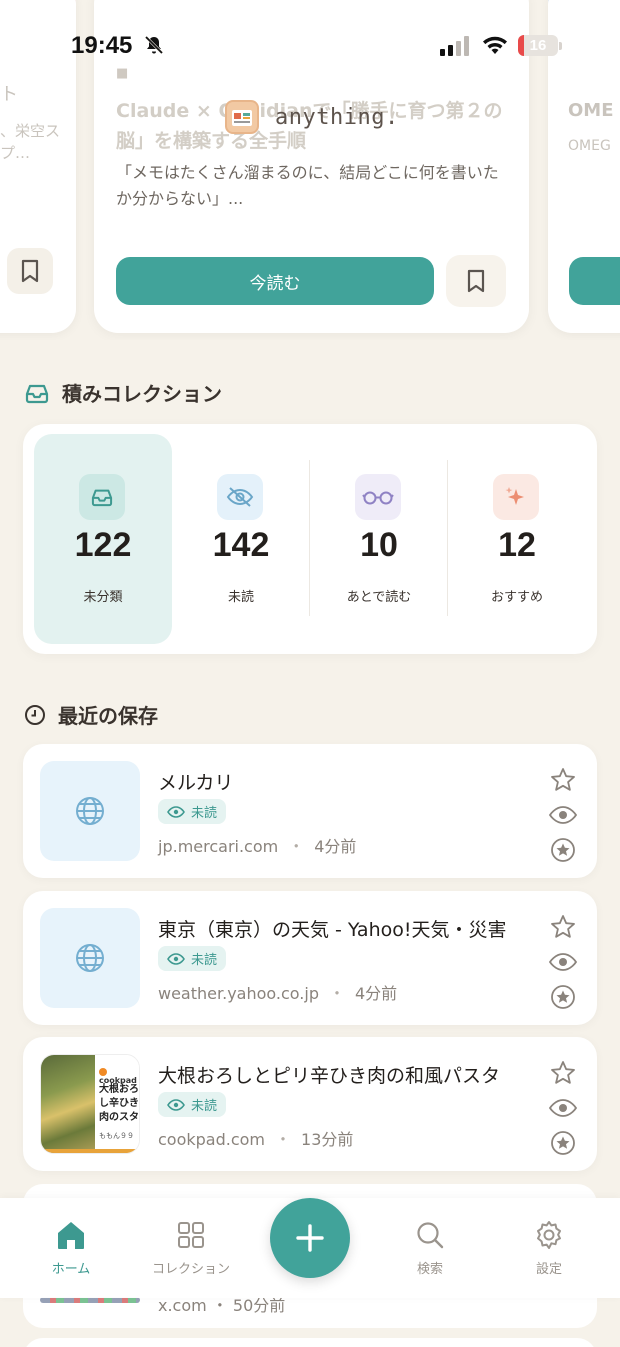  What do you see at coordinates (337, 117) in the screenshot?
I see `app-name: anything.` at bounding box center [337, 117].